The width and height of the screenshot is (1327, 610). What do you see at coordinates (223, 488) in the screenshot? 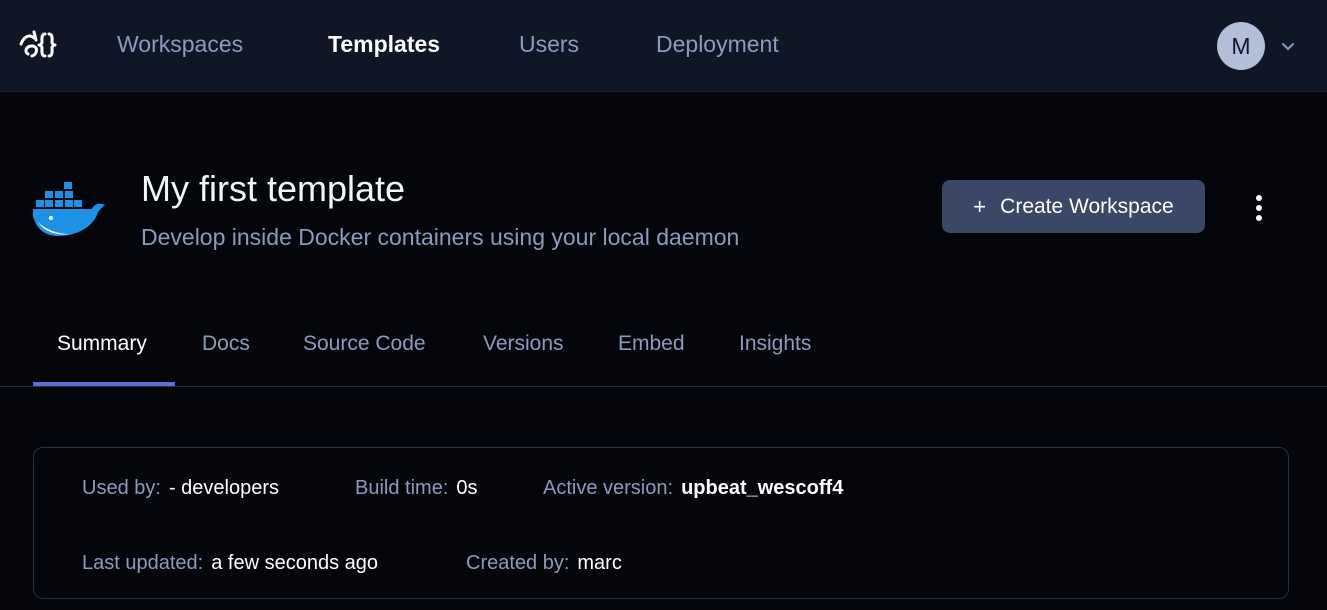
I see `used-by-value: - developers` at bounding box center [223, 488].